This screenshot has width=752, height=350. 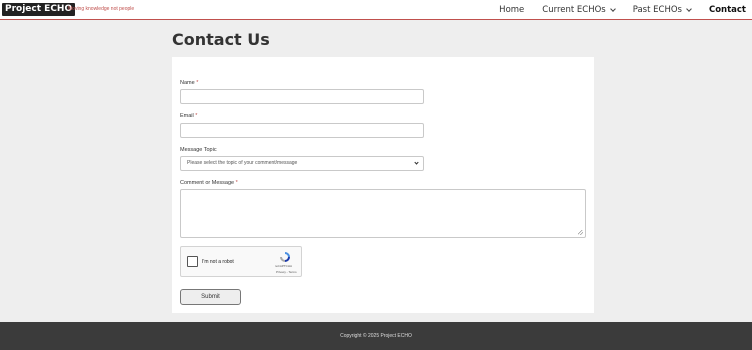 I want to click on nav-item-home: Home, so click(x=511, y=10).